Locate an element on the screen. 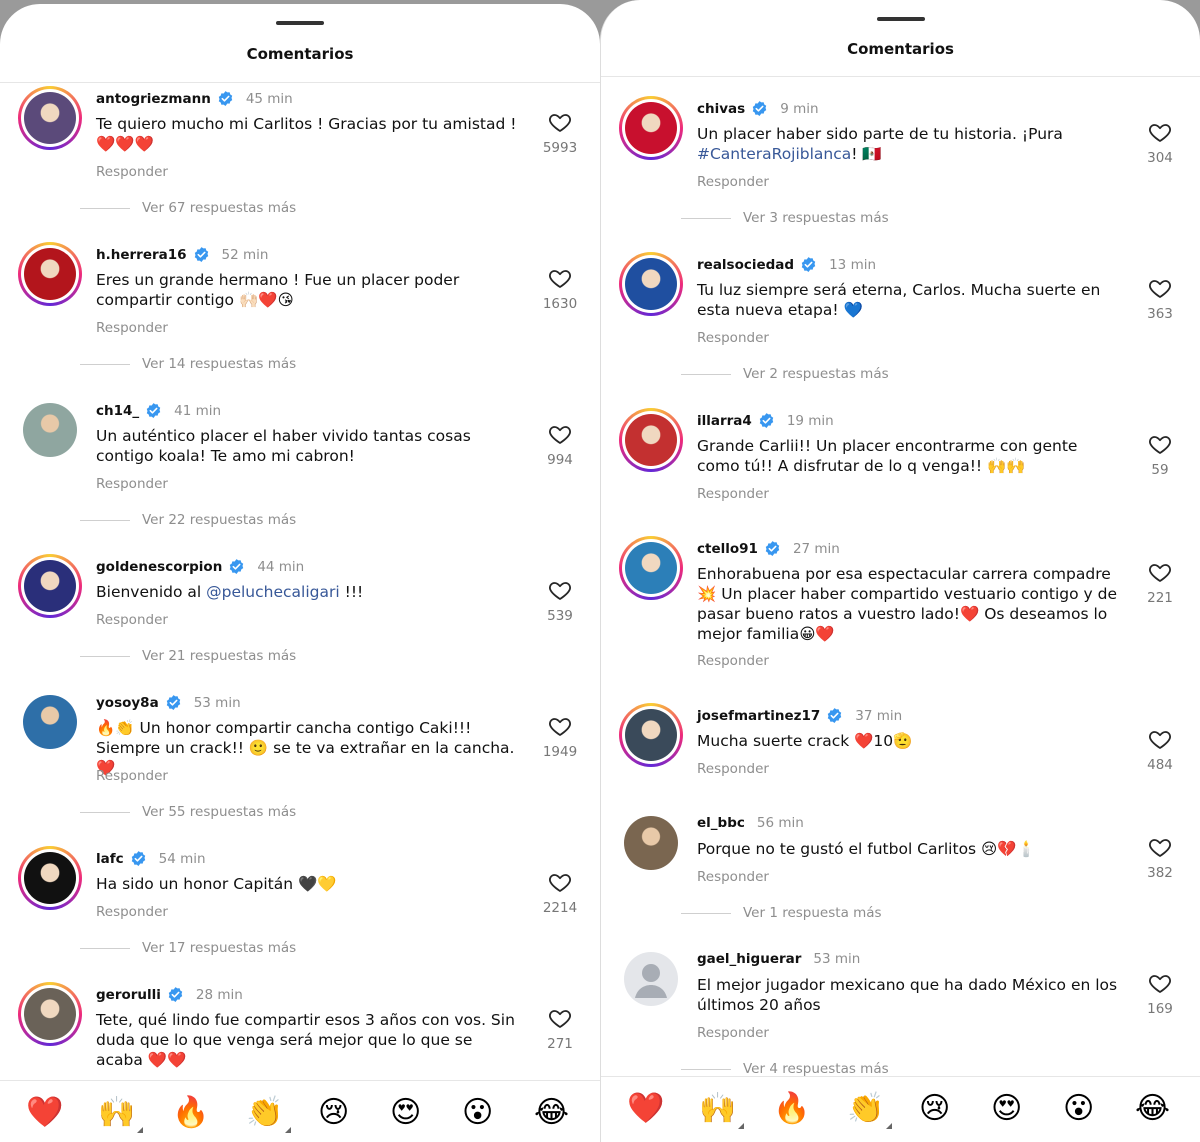 Image resolution: width=1200 pixels, height=1142 pixels. username-link: chivas is located at coordinates (721, 109).